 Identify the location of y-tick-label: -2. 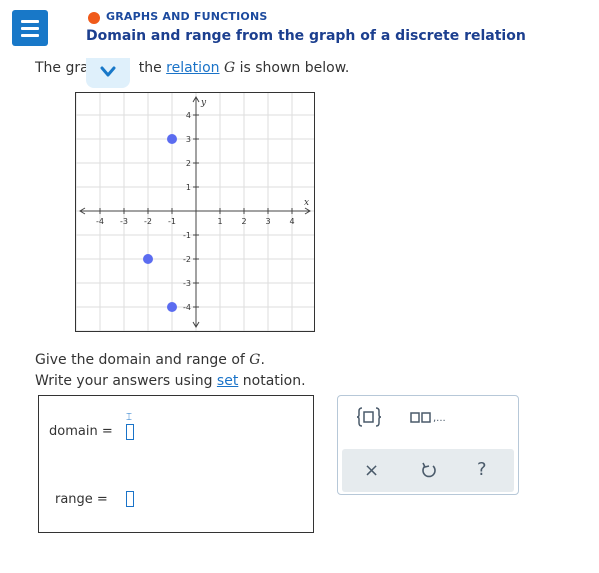
(187, 259).